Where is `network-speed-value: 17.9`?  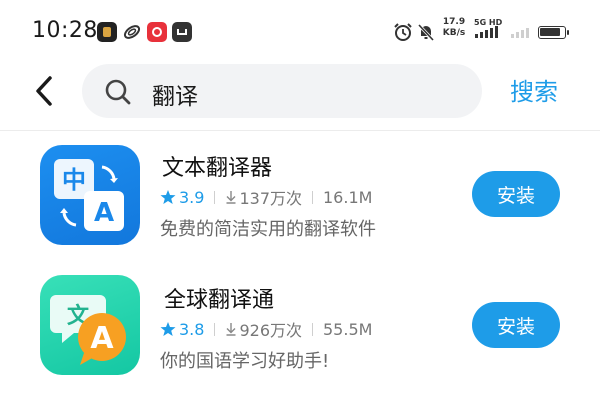
network-speed-value: 17.9 is located at coordinates (454, 22).